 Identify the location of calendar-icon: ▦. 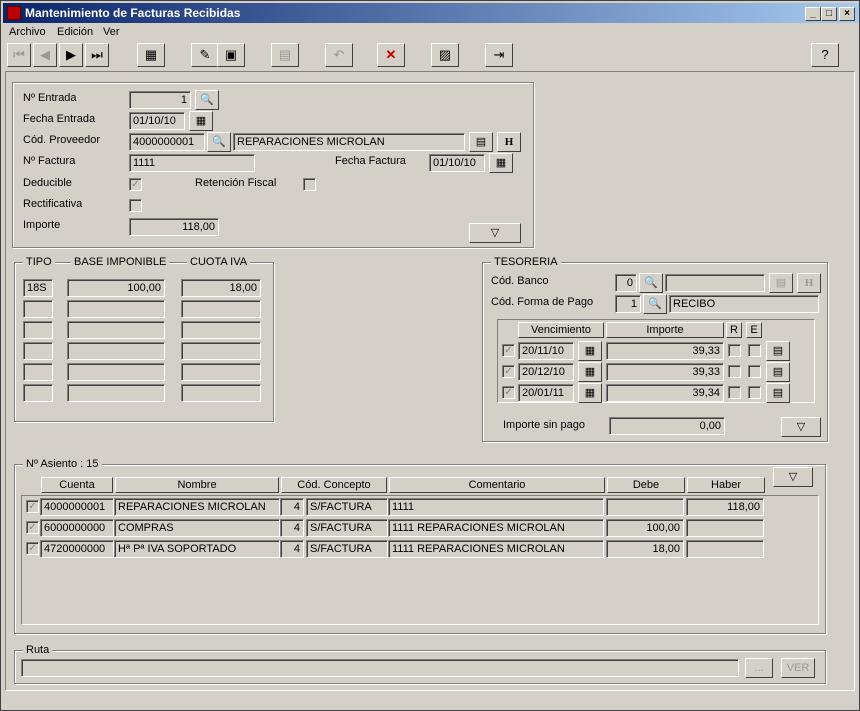
(201, 121).